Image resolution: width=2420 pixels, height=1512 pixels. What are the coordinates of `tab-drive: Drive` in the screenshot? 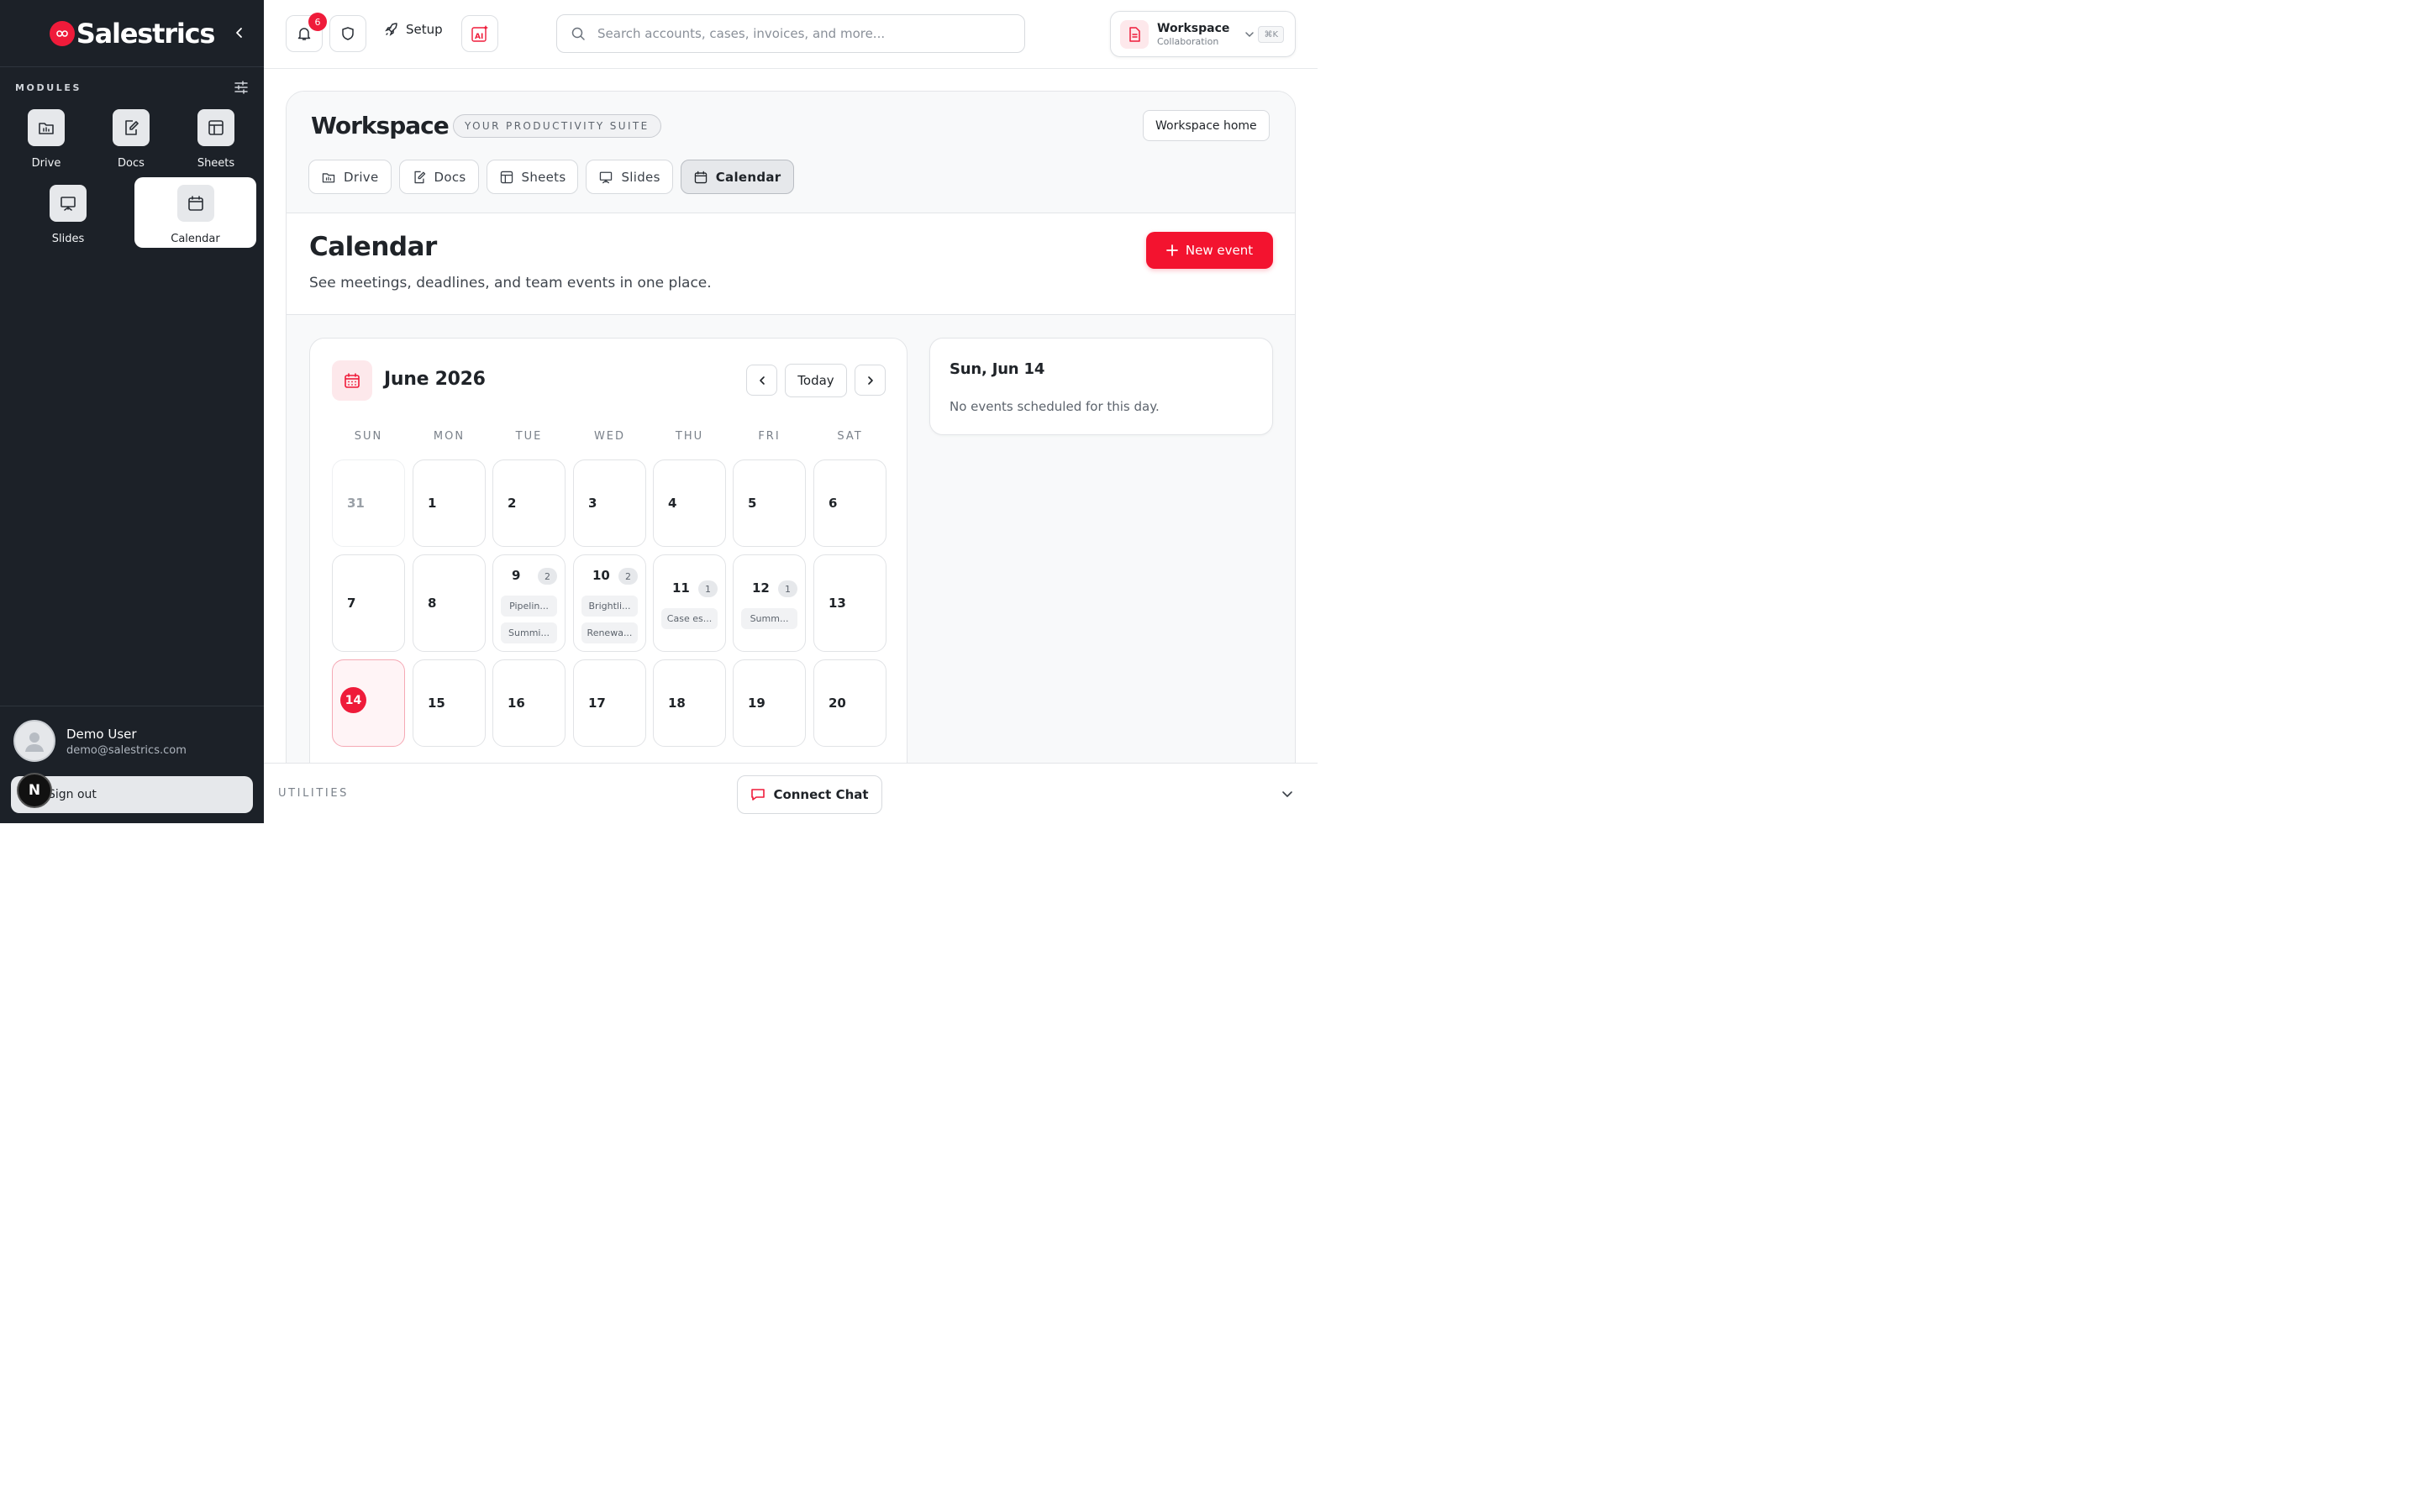 It's located at (350, 177).